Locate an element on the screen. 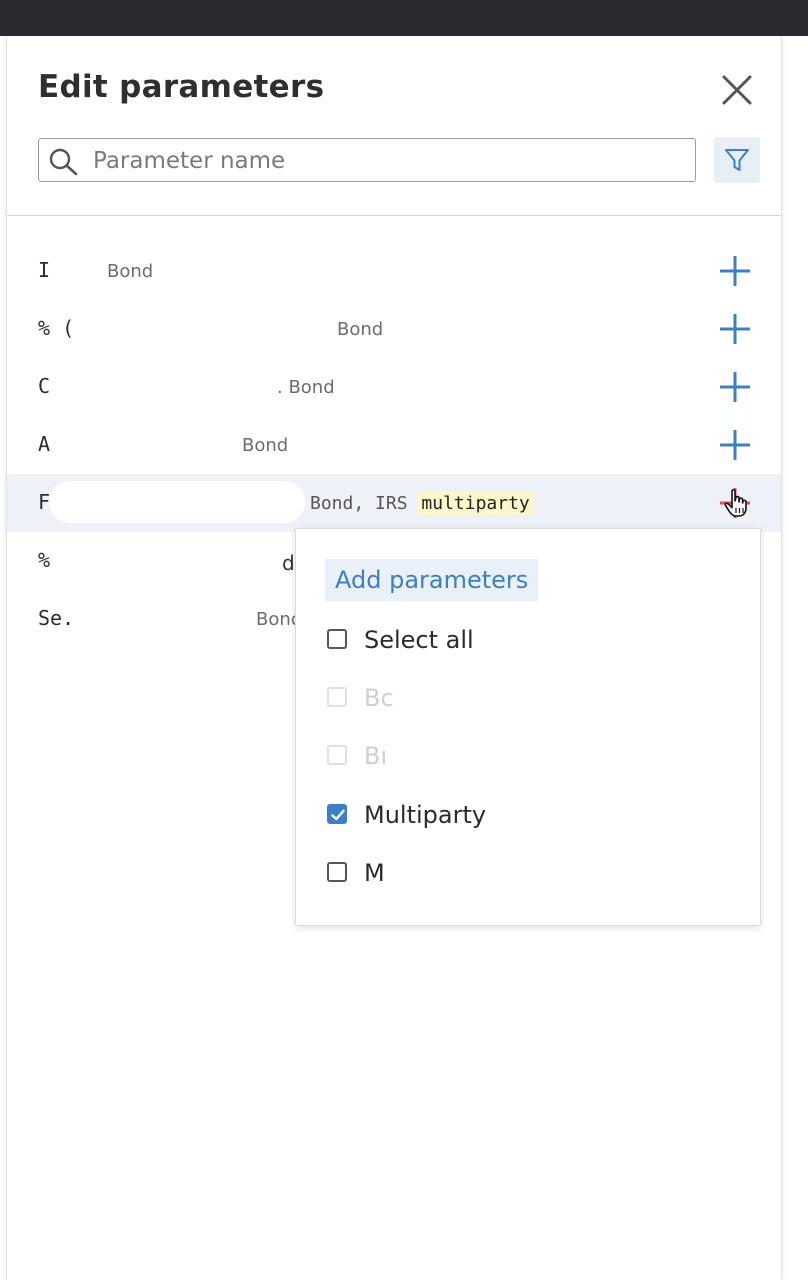 The height and width of the screenshot is (1280, 808). option-label: Multiparty is located at coordinates (425, 815).